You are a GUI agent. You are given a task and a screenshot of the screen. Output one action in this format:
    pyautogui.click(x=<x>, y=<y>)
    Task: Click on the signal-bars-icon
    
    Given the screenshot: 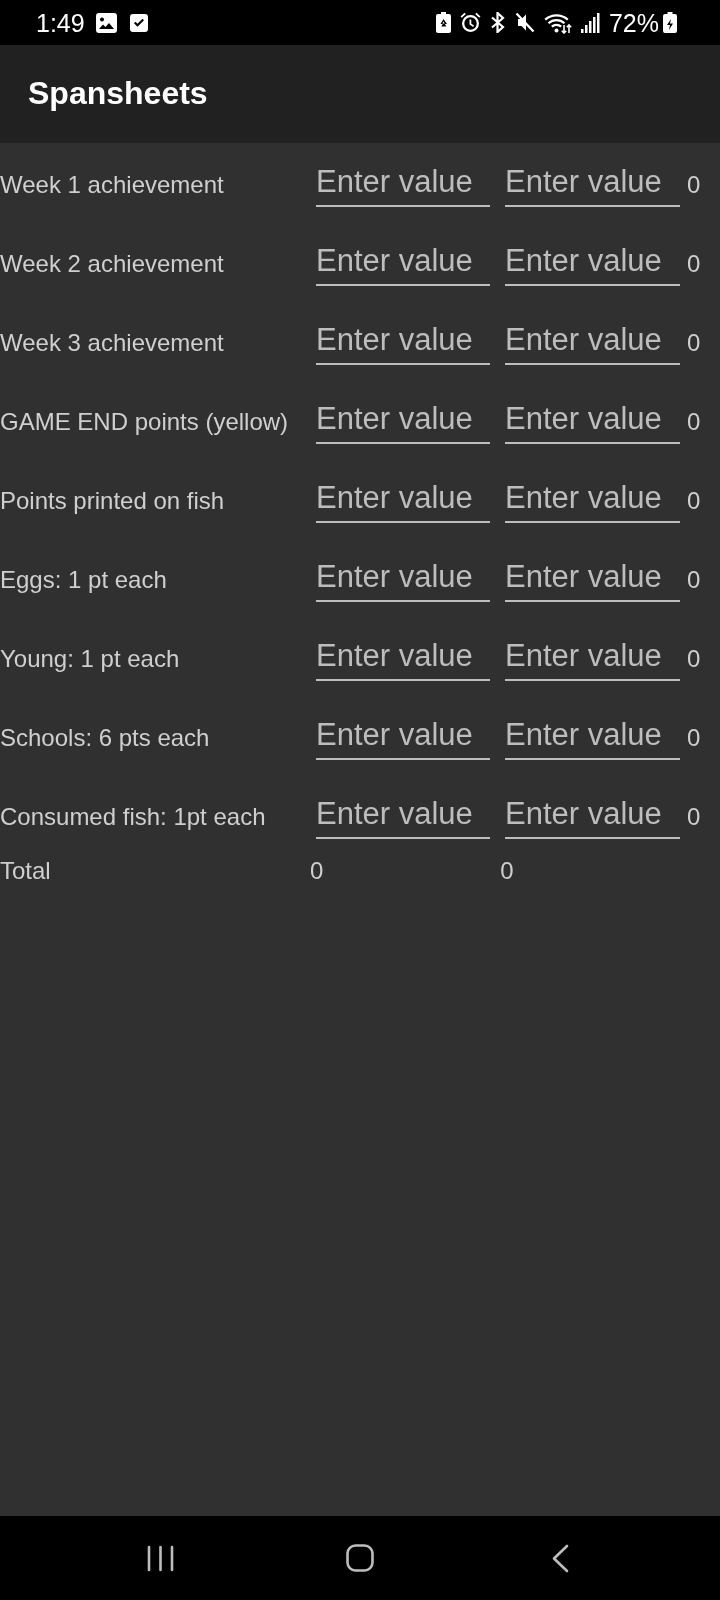 What is the action you would take?
    pyautogui.click(x=590, y=22)
    